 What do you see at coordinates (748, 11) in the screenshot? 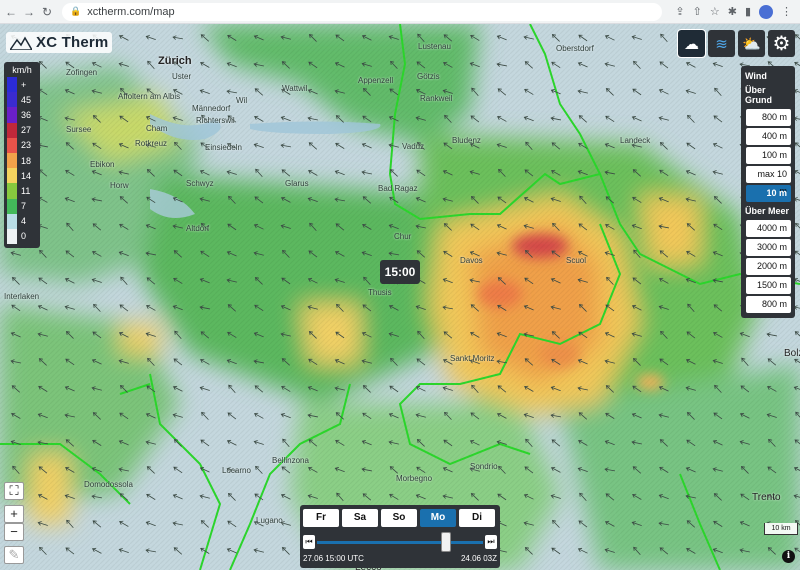
I see `sidebar-icon: ▮` at bounding box center [748, 11].